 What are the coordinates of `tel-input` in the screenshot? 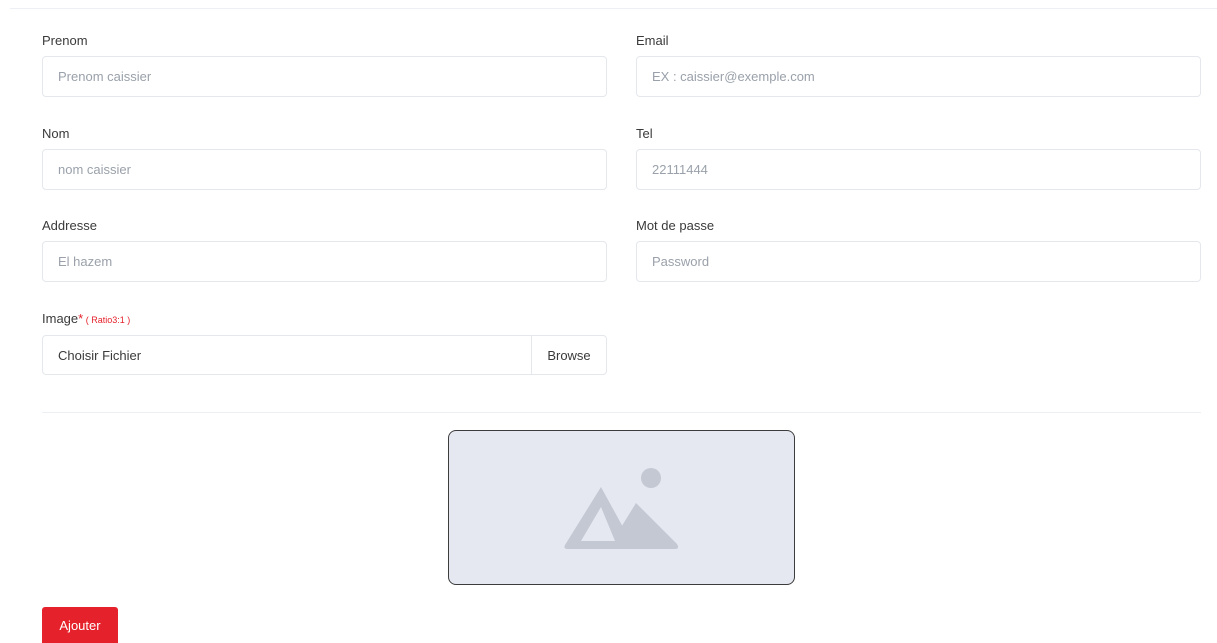 It's located at (918, 169).